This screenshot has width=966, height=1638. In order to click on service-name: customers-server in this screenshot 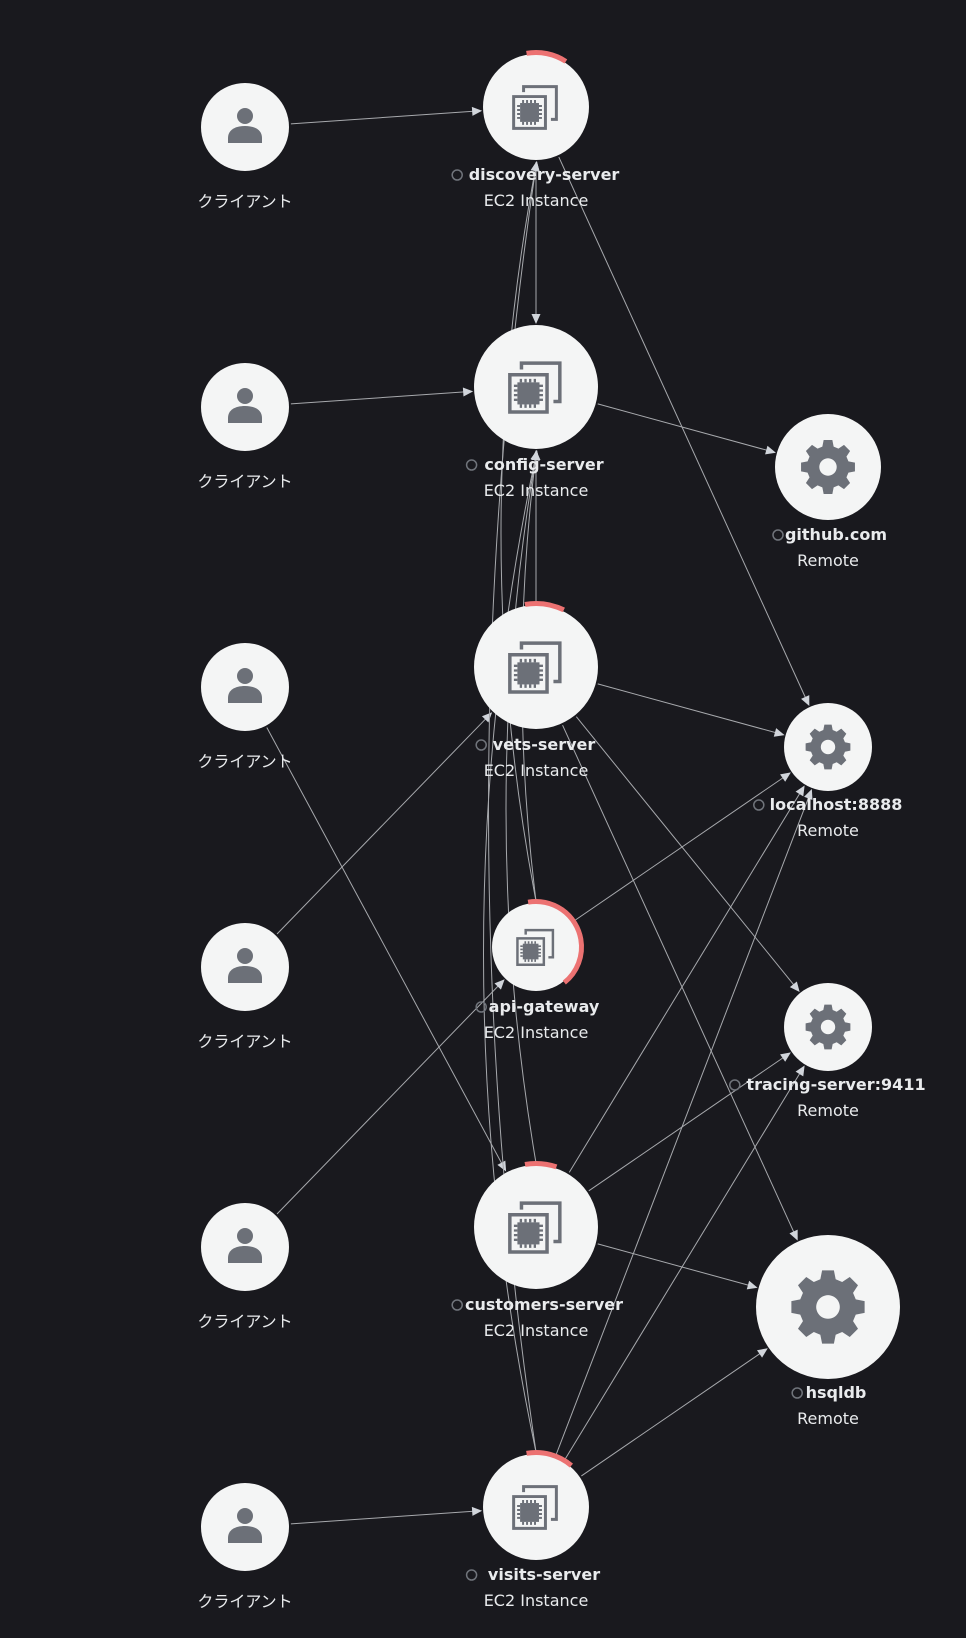, I will do `click(544, 1304)`.